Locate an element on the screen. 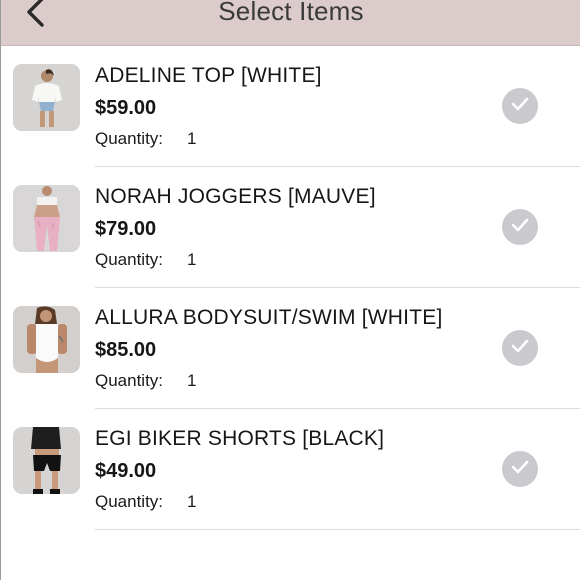  item-price: $59.00 is located at coordinates (126, 108).